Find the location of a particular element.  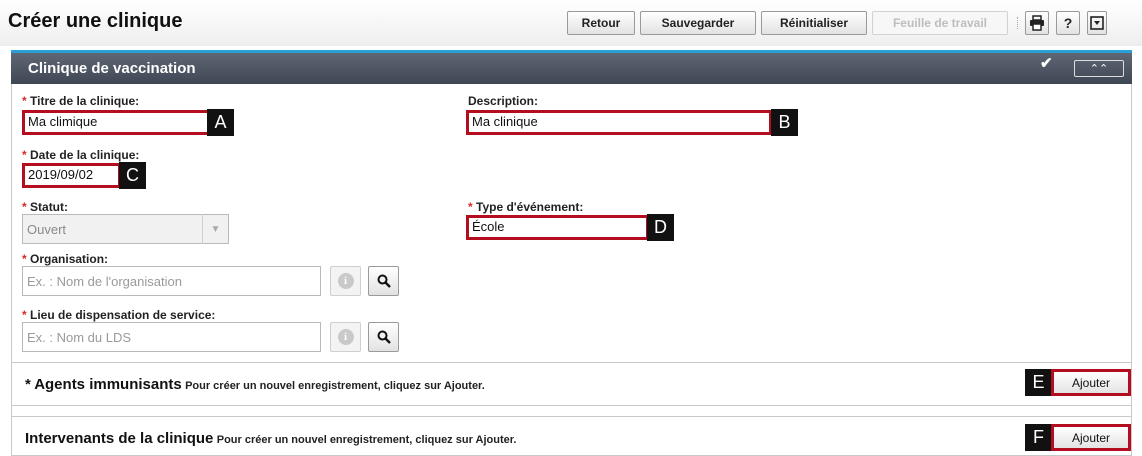

description-field: Ma clinique is located at coordinates (619, 122).